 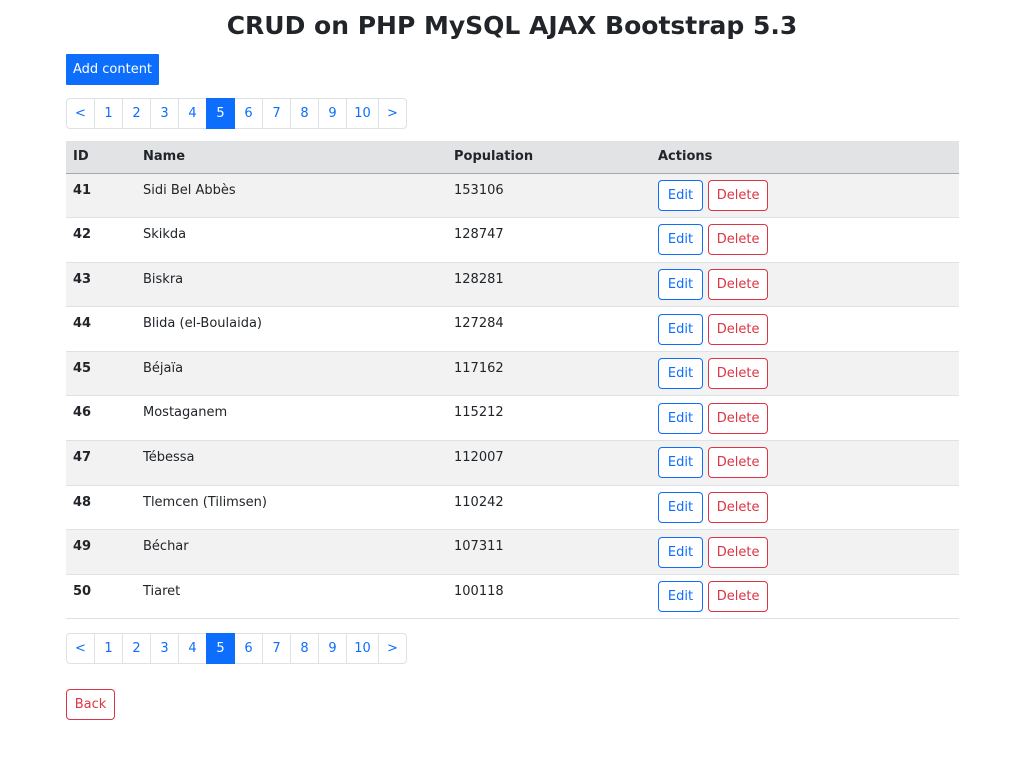 I want to click on cell-id: 49, so click(x=101, y=552).